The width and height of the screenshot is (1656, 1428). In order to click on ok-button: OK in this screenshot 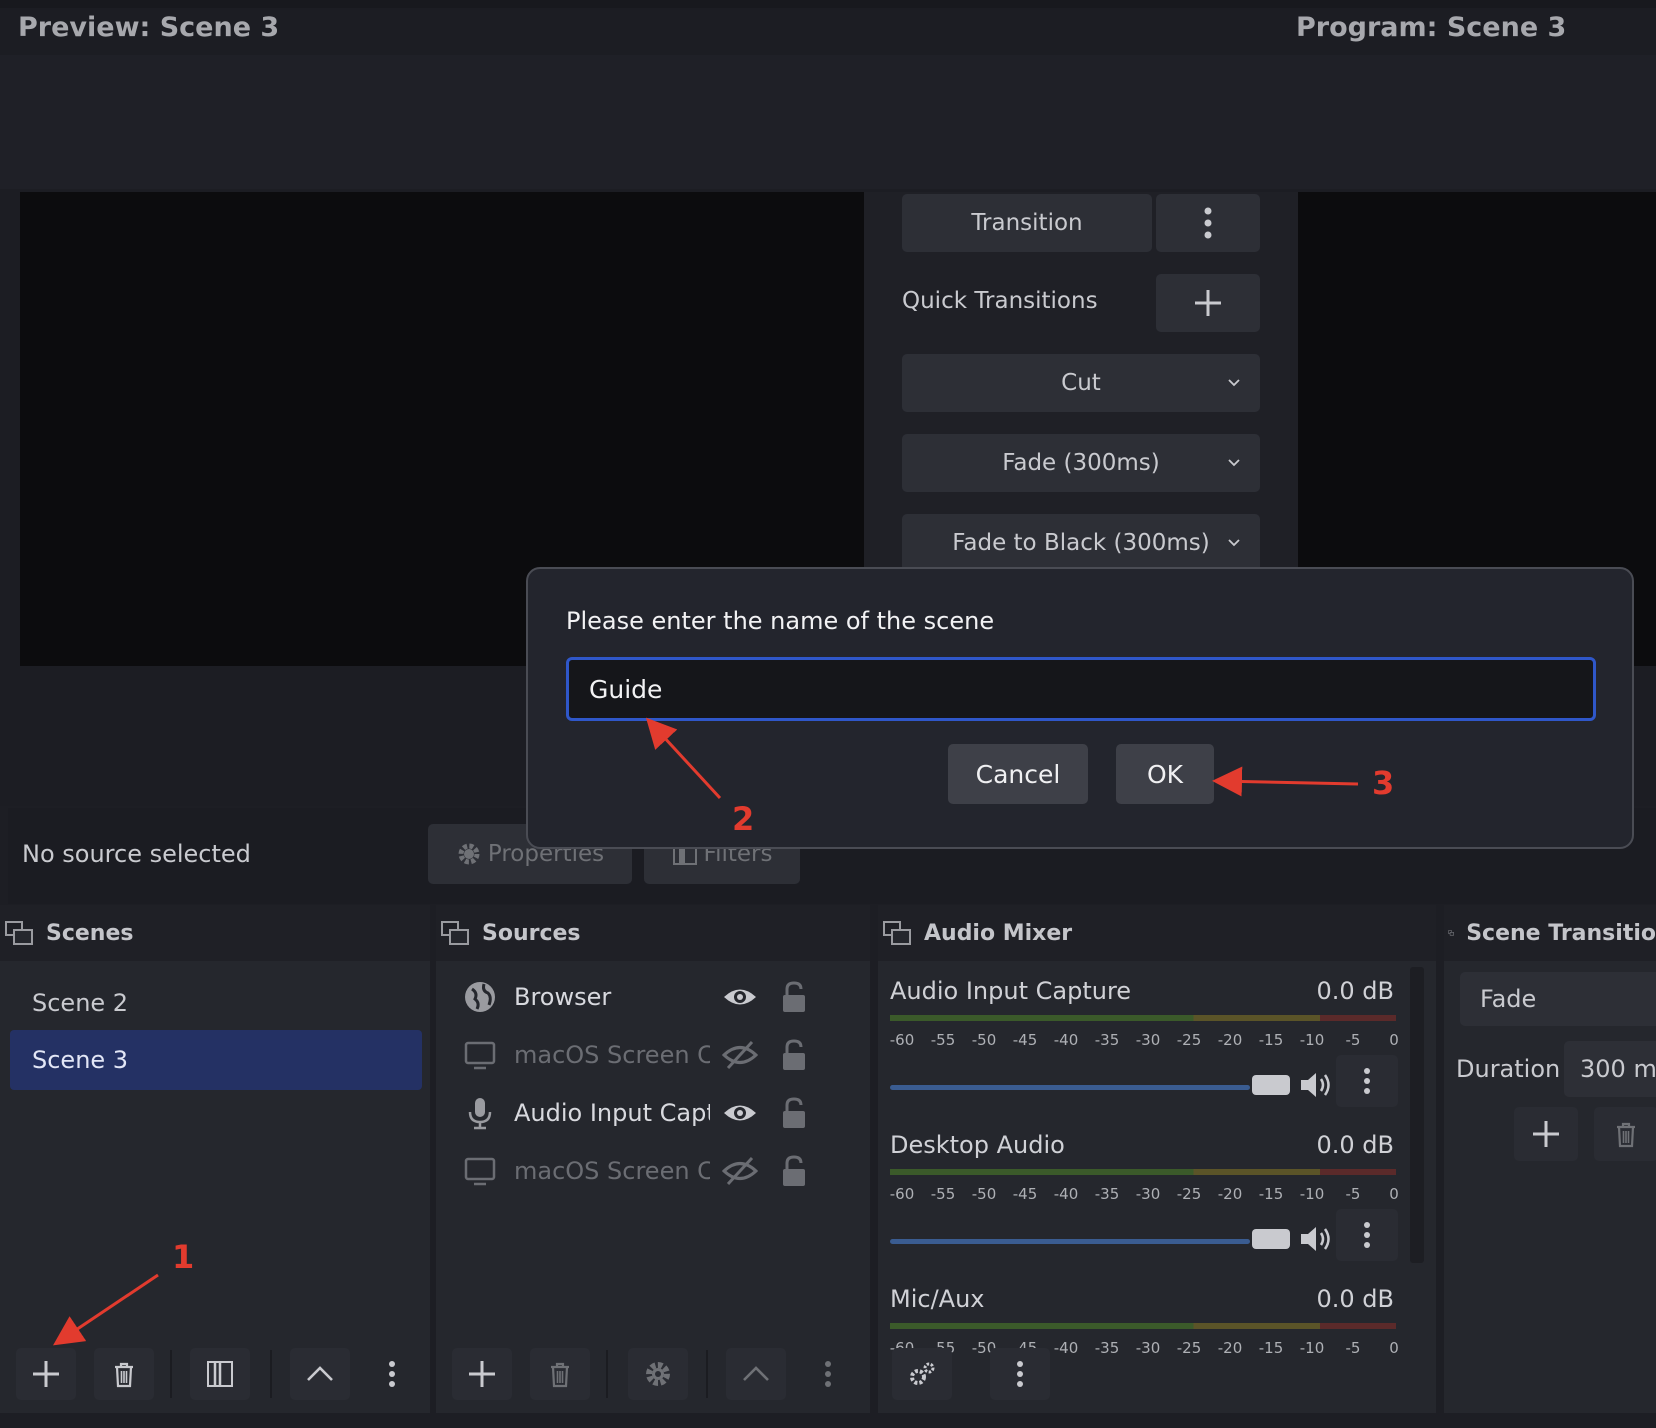, I will do `click(1165, 774)`.